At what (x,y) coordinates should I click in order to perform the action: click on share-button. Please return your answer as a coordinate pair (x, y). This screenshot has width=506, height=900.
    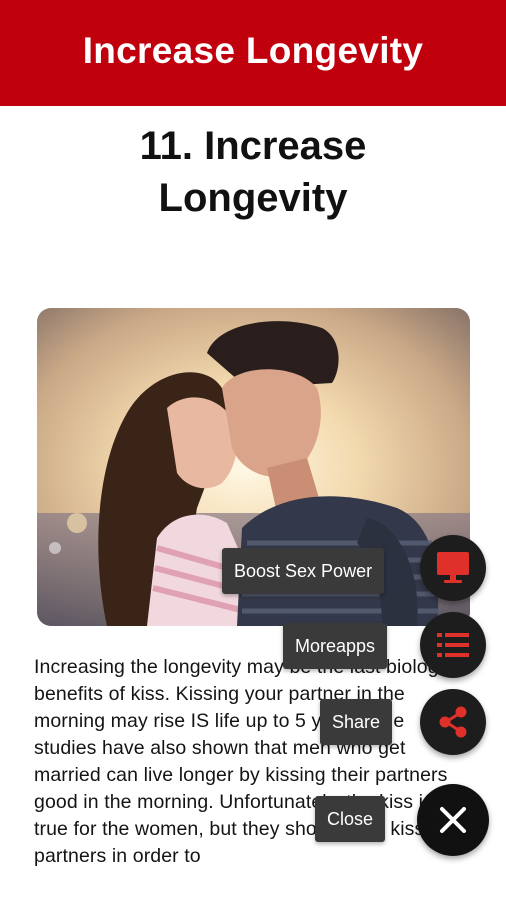
    Looking at the image, I should click on (453, 722).